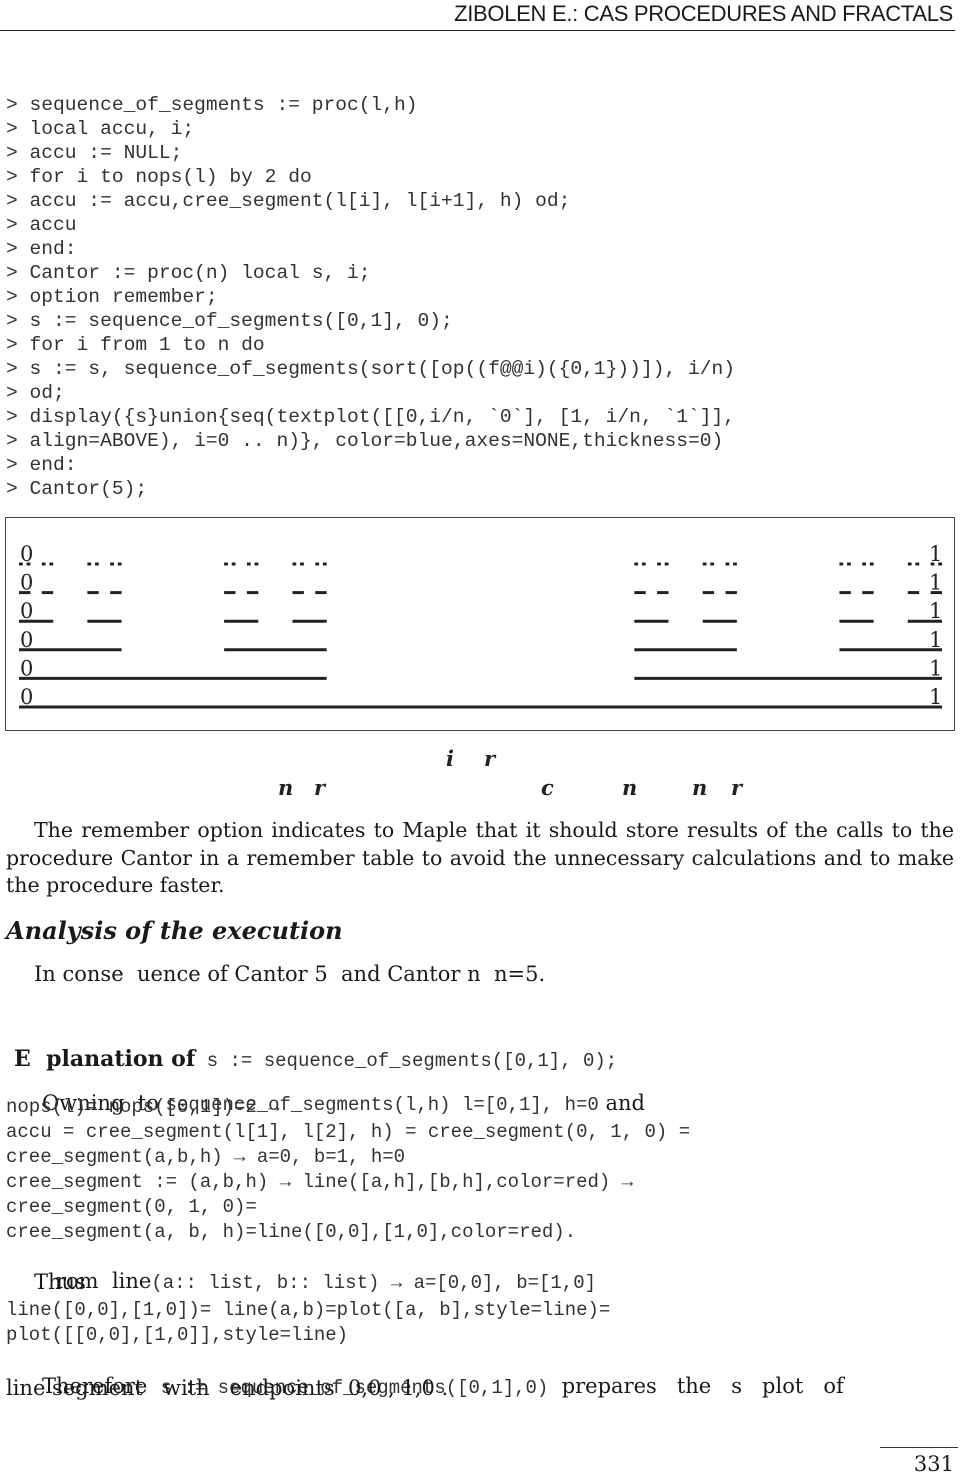 The image size is (960, 1478). Describe the element at coordinates (94, 153) in the screenshot. I see `code-line: > accu := NULL;` at that location.